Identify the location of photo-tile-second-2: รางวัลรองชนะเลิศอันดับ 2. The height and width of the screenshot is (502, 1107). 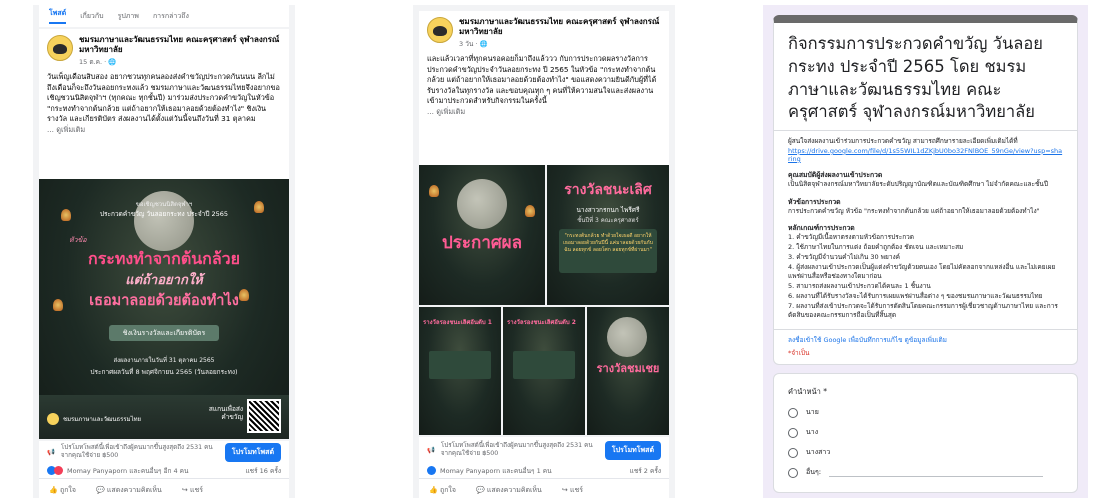
(544, 371).